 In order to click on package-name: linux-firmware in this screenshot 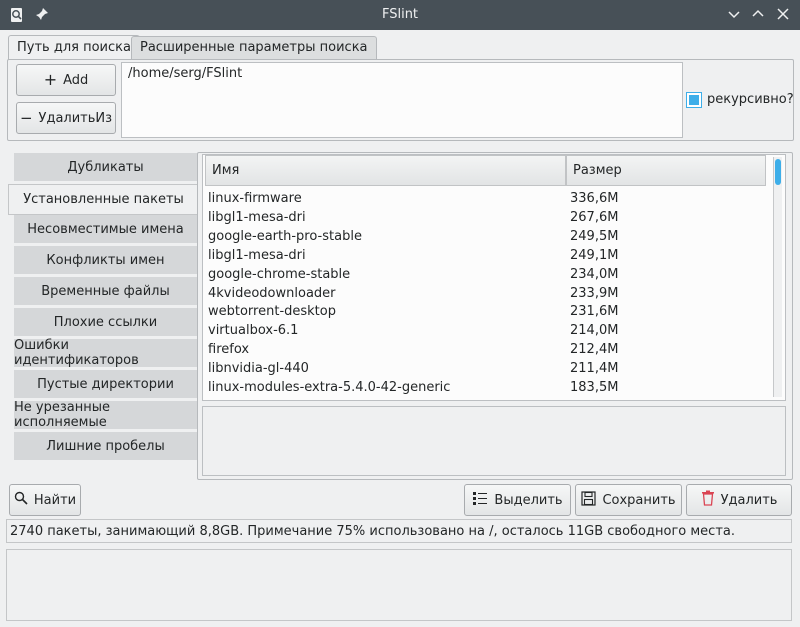, I will do `click(255, 198)`.